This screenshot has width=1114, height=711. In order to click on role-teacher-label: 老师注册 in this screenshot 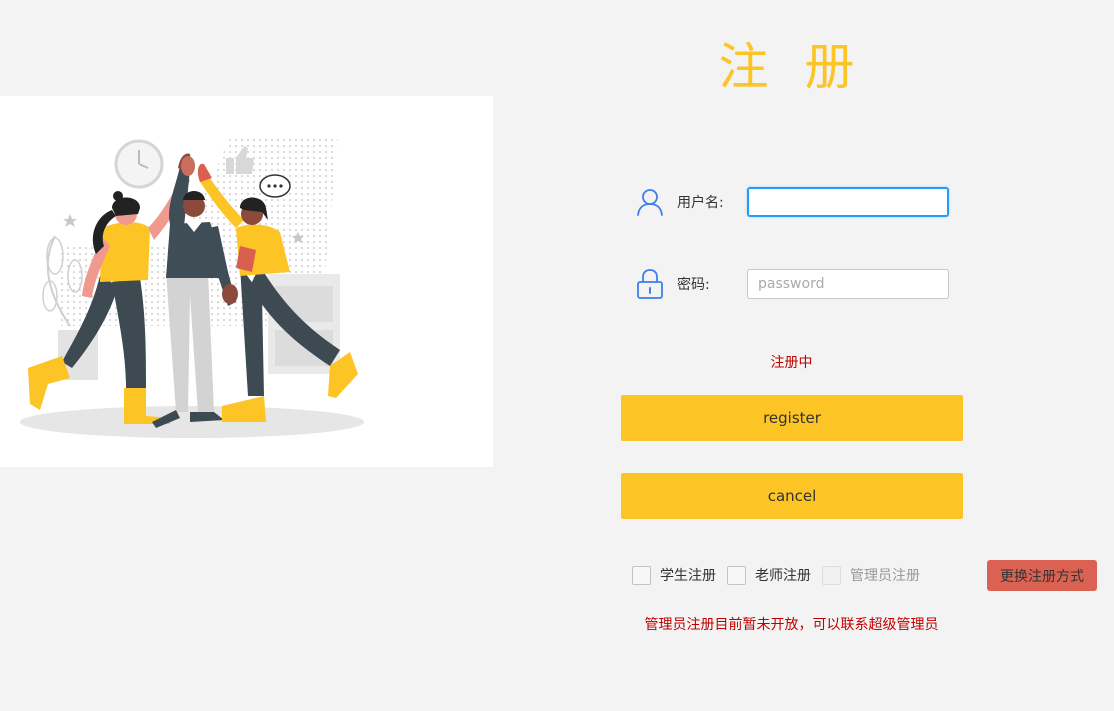, I will do `click(783, 576)`.